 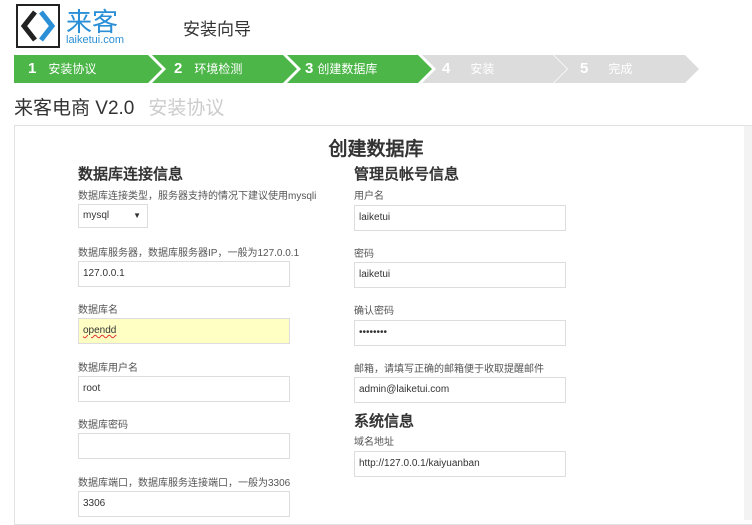 I want to click on panel-title: 创建数据库, so click(x=376, y=149).